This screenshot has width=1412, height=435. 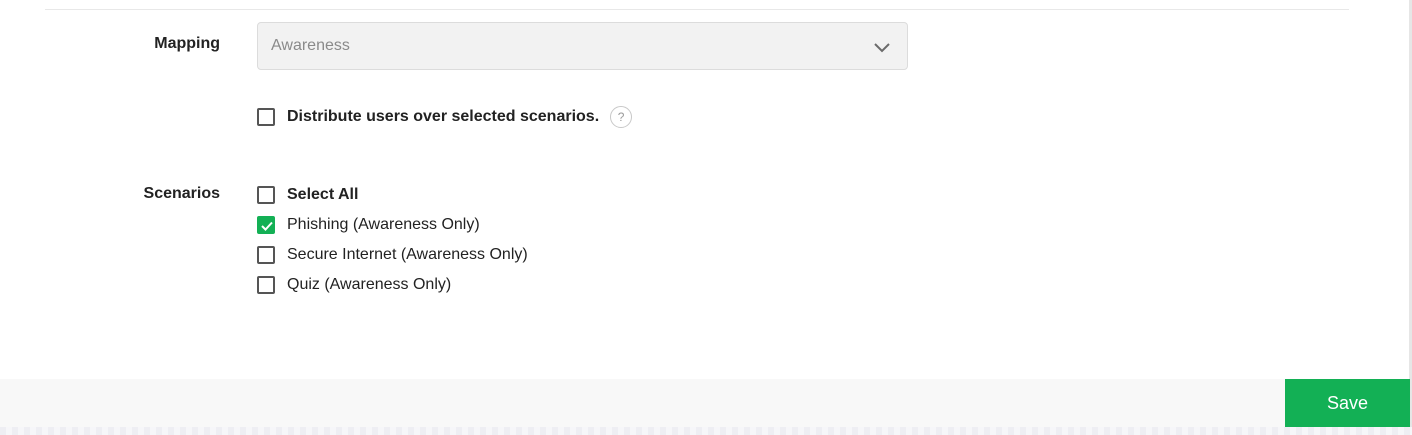 What do you see at coordinates (697, 9) in the screenshot?
I see `section-divider` at bounding box center [697, 9].